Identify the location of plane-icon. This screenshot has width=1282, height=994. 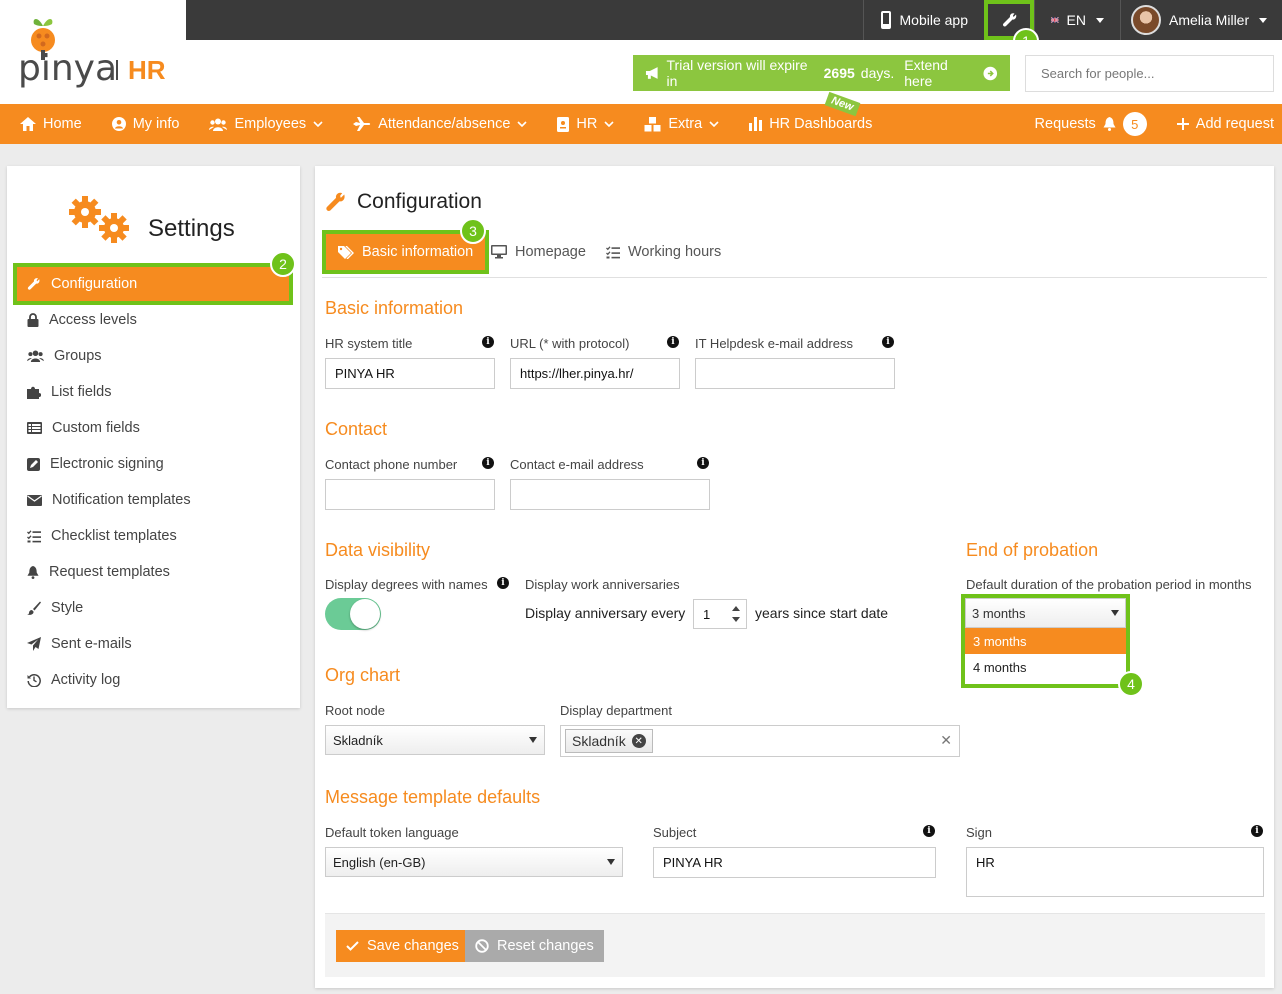
(362, 124).